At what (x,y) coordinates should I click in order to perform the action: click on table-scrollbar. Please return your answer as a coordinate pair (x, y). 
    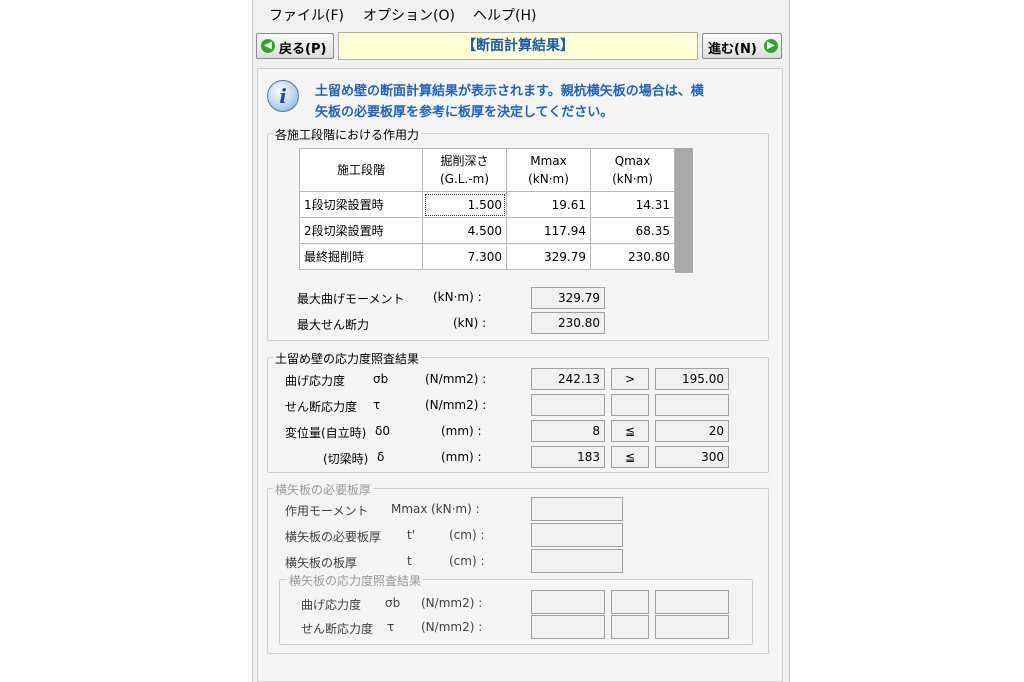
    Looking at the image, I should click on (684, 210).